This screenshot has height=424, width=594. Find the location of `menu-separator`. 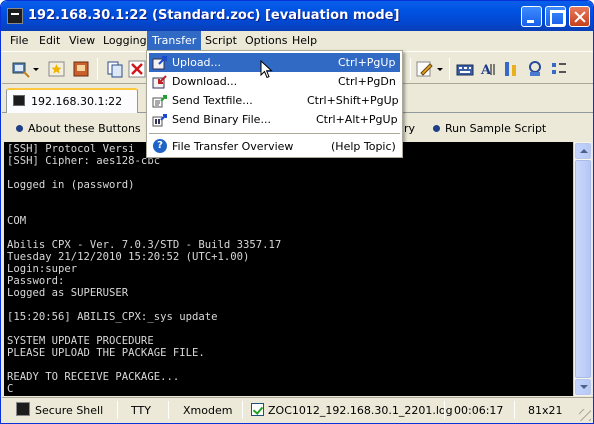

menu-separator is located at coordinates (274, 133).